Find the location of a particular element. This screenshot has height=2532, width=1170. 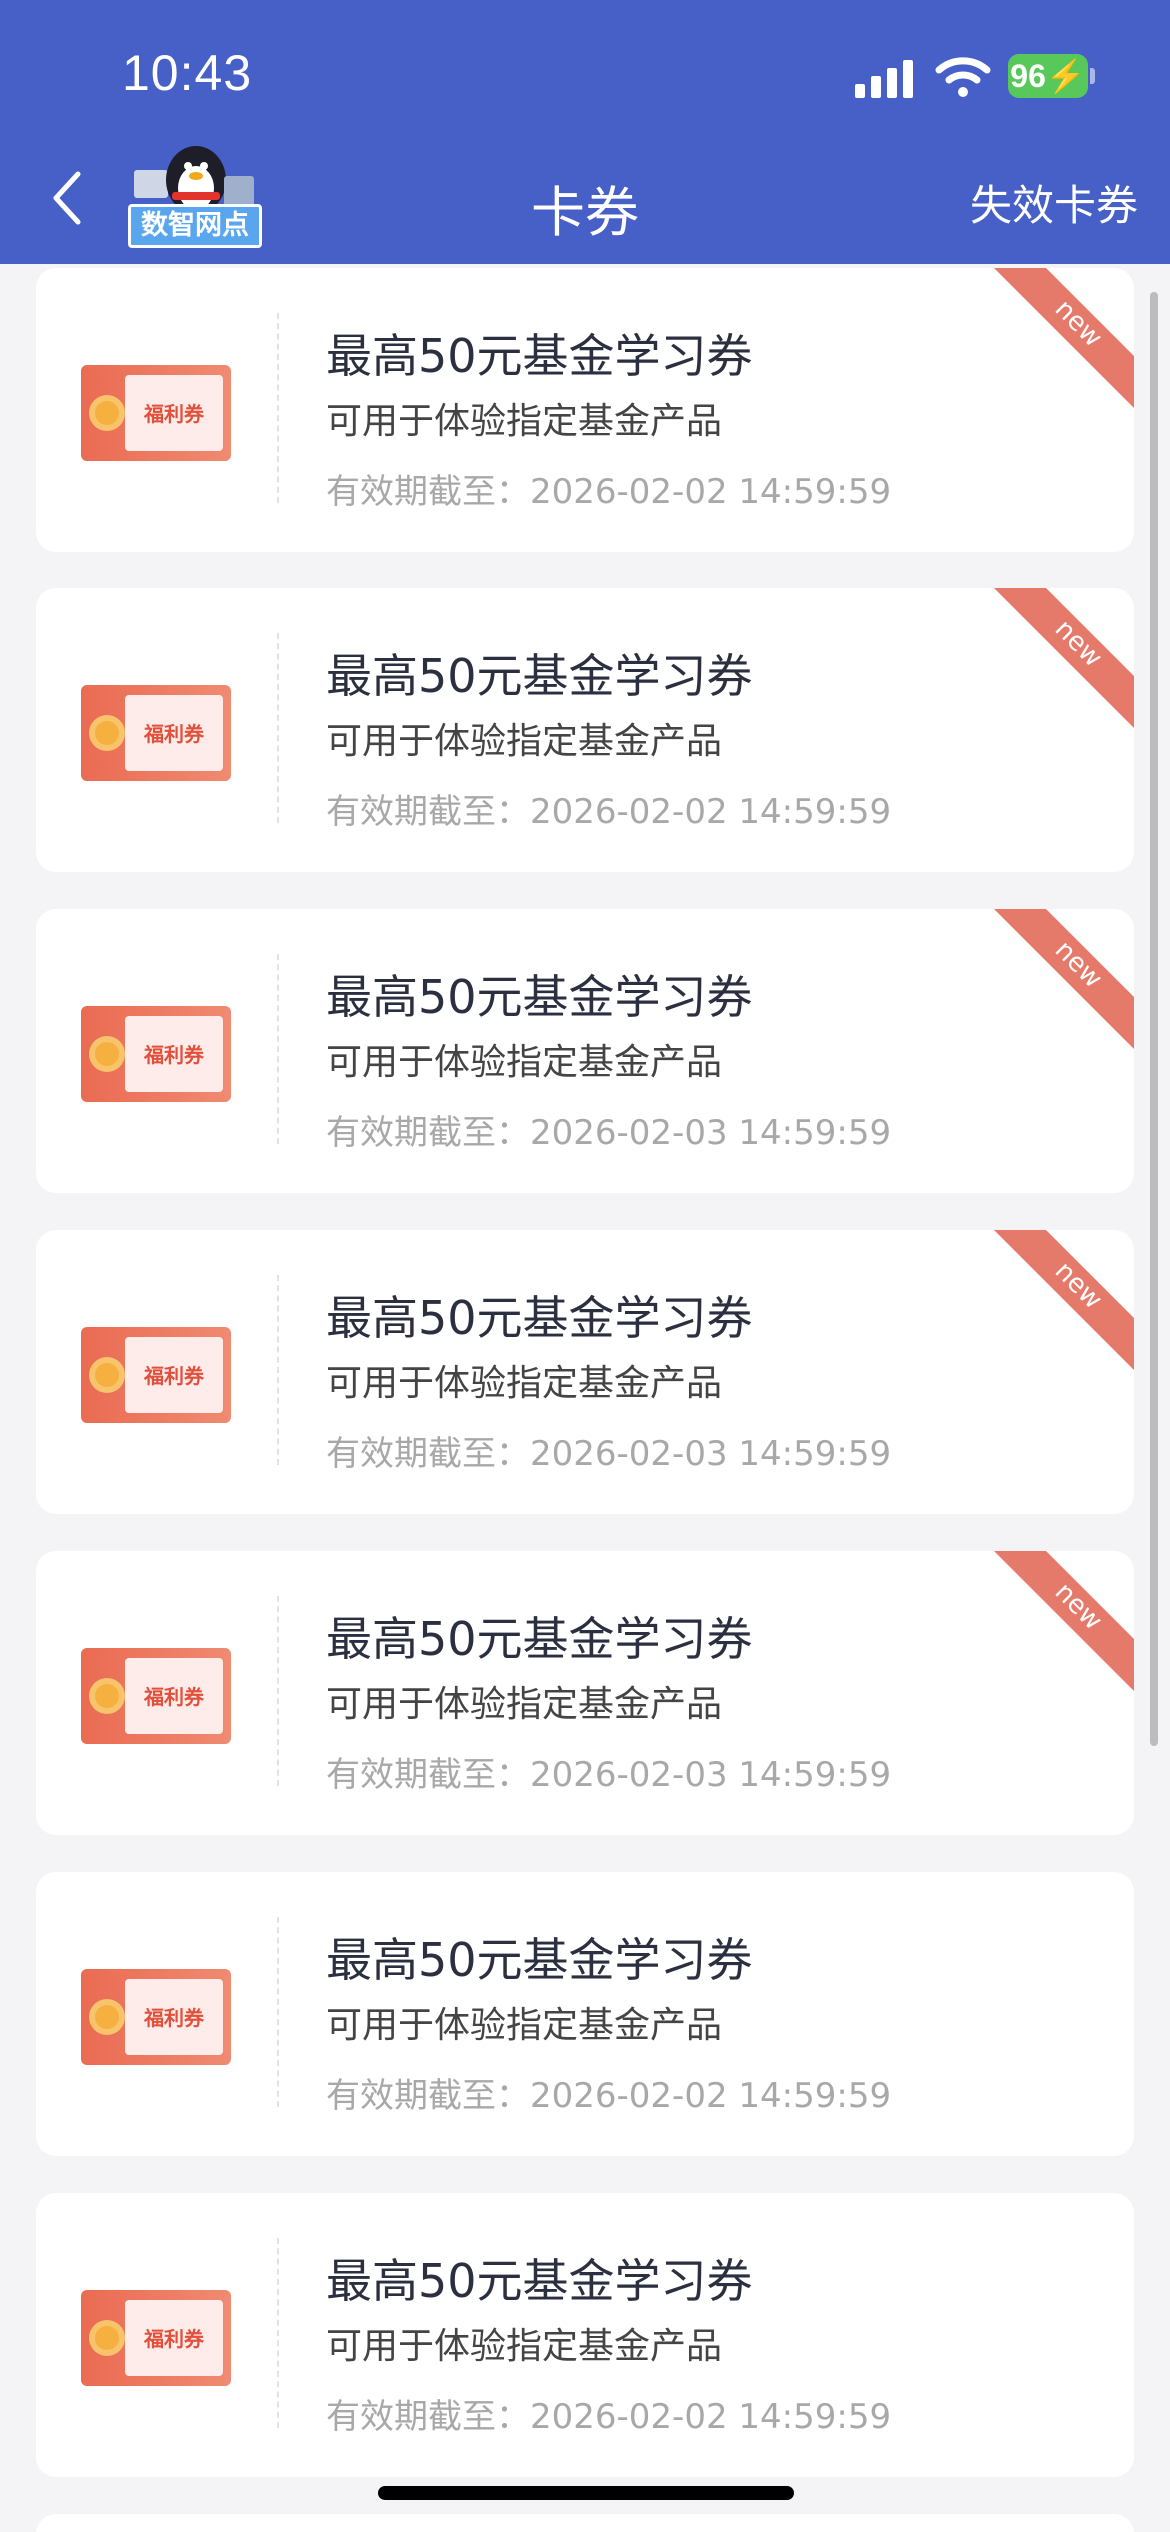

top-header: 10:43 96 ⚡ 数智网点 卡券 失效卡券 is located at coordinates (585, 132).